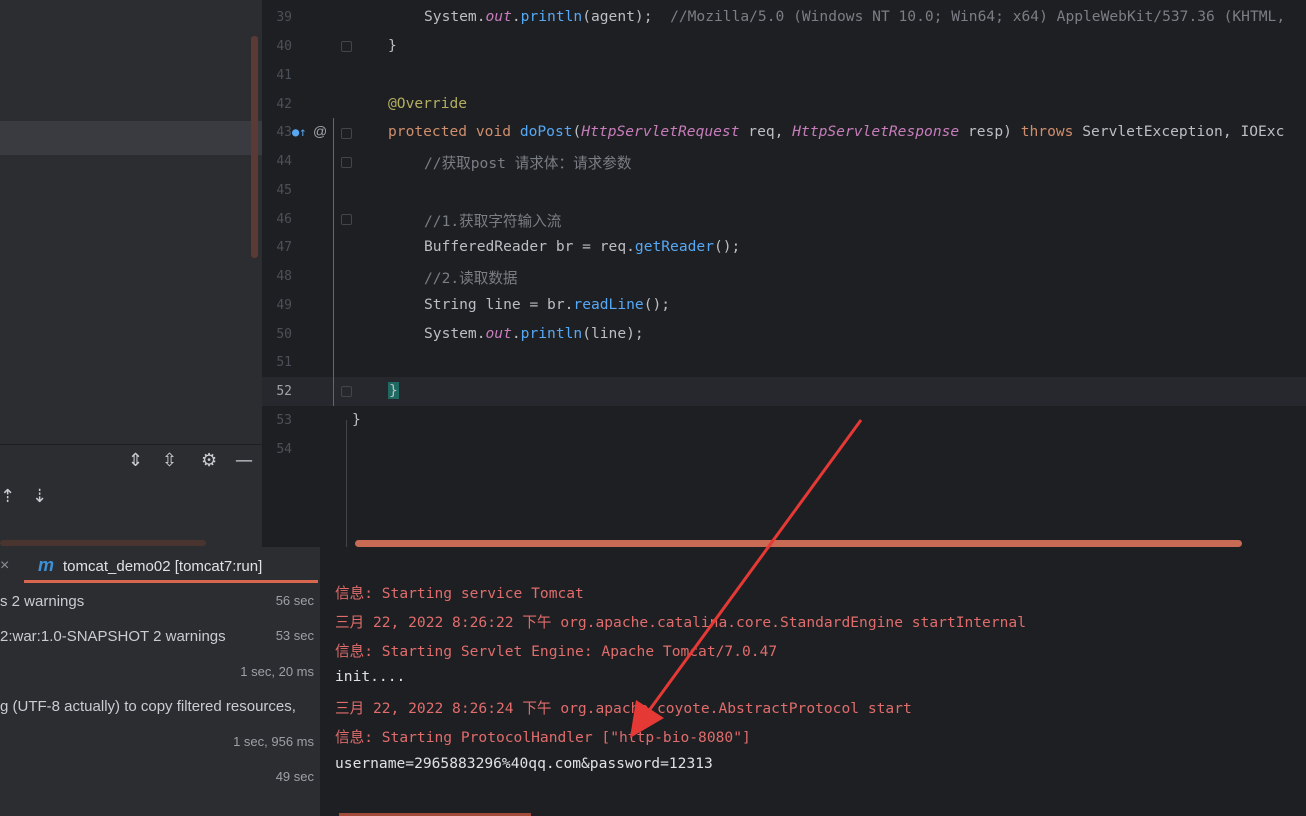 The width and height of the screenshot is (1306, 816). I want to click on arrow-head, so click(647, 719).